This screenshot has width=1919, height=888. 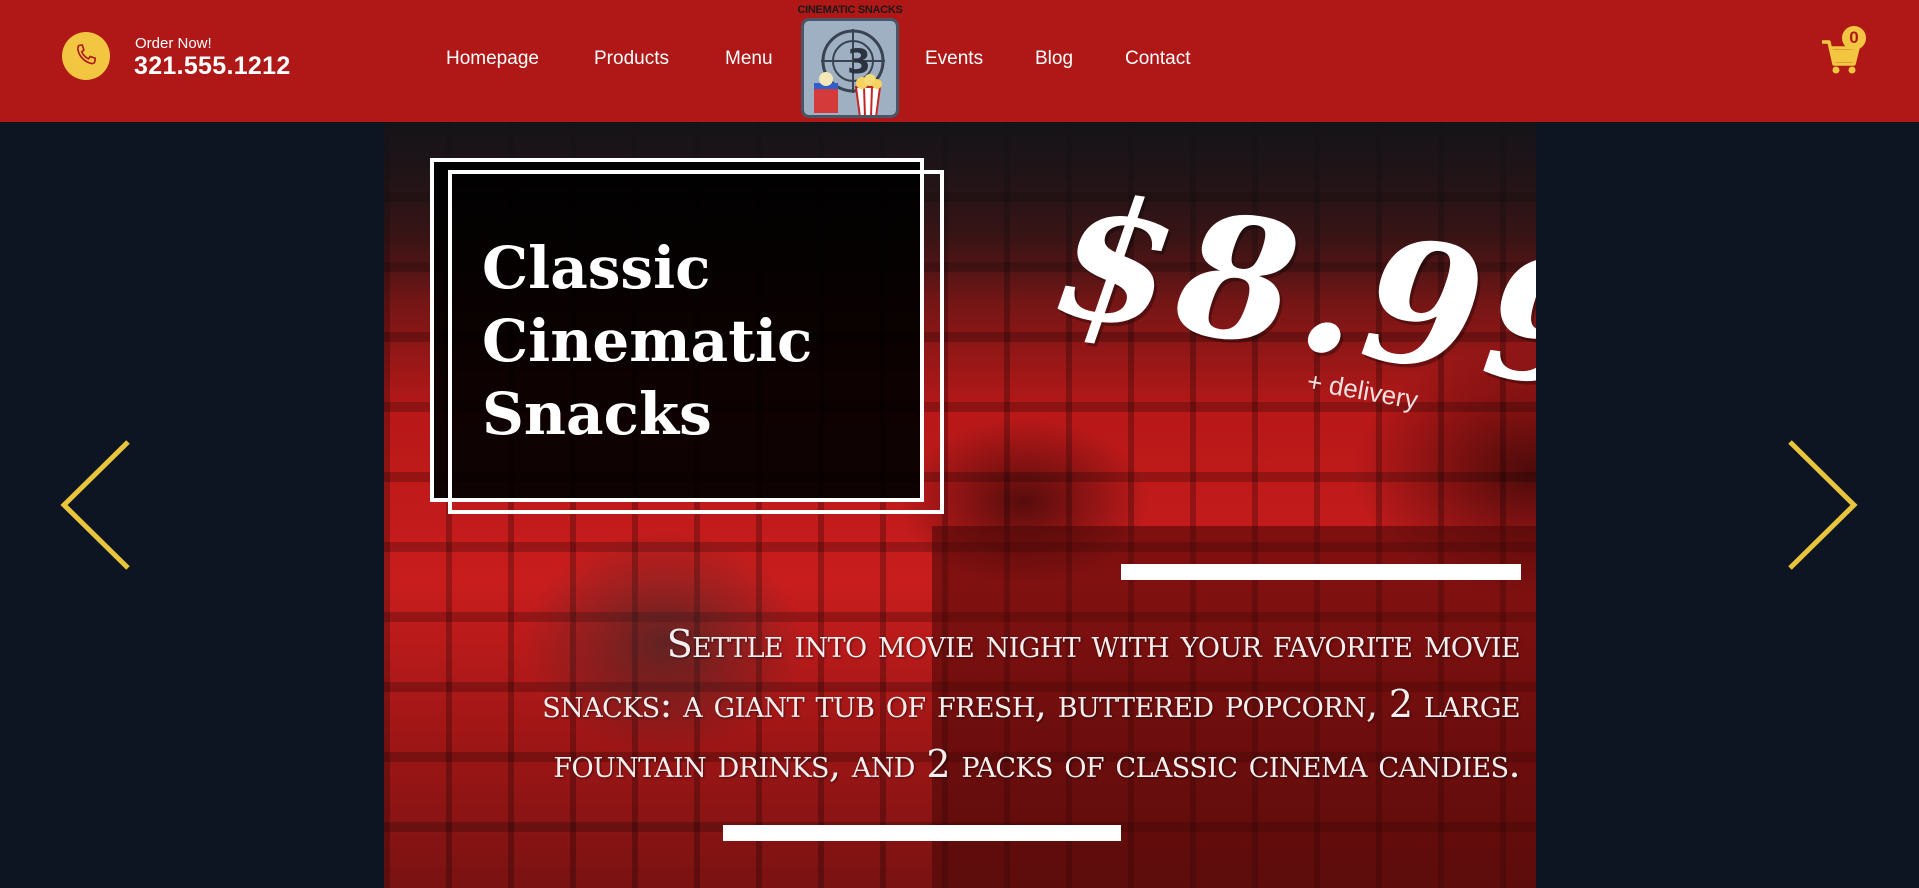 I want to click on slide-title-line-3: Snacks, so click(x=597, y=414).